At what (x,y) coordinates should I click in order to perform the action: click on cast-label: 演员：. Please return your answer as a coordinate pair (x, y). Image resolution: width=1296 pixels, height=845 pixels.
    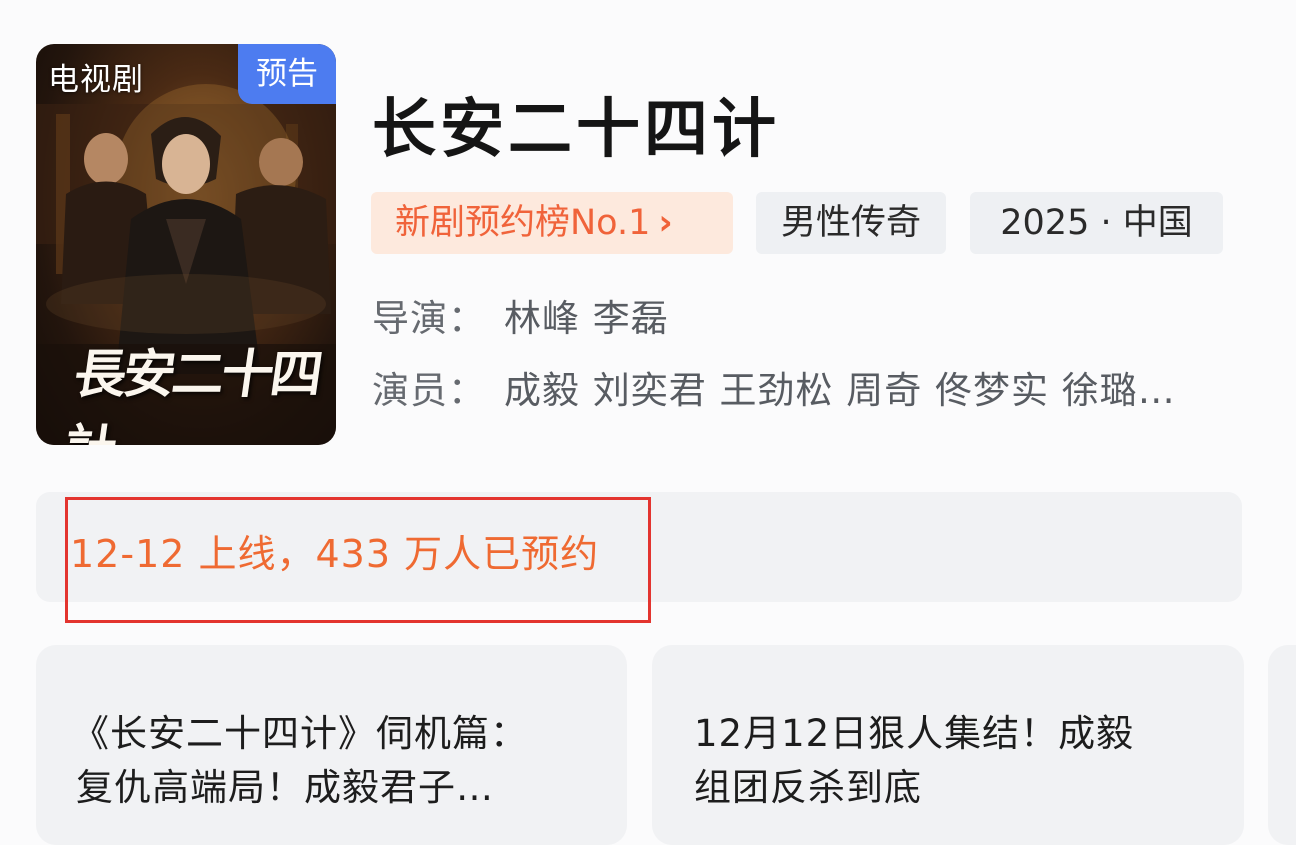
    Looking at the image, I should click on (429, 390).